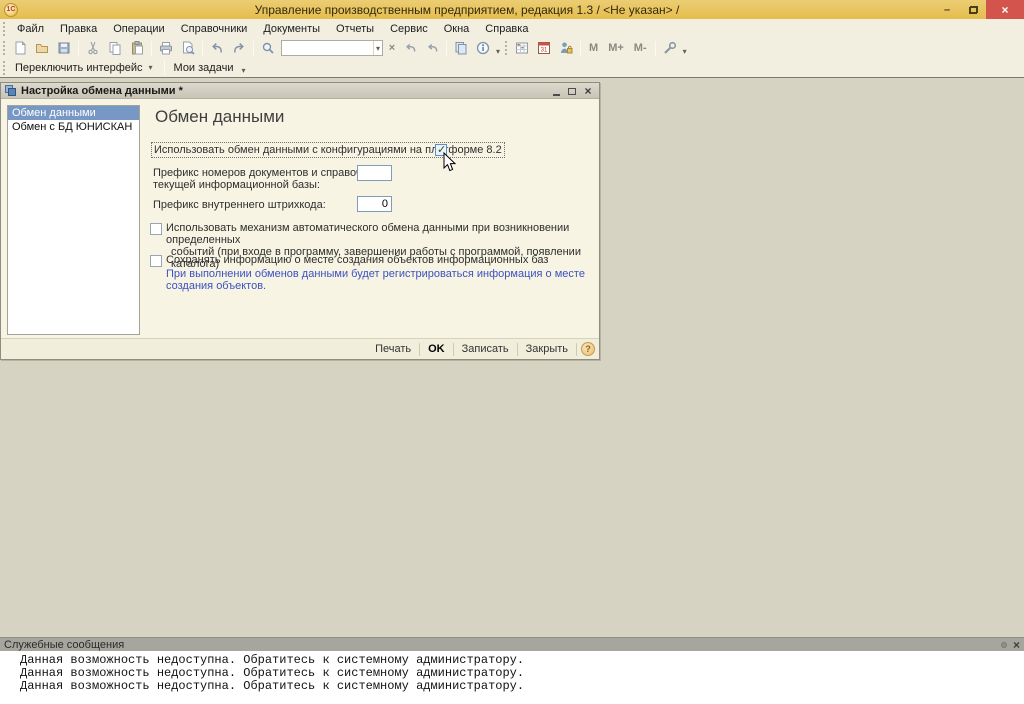 This screenshot has width=1024, height=704. I want to click on services-wrench-icon, so click(670, 48).